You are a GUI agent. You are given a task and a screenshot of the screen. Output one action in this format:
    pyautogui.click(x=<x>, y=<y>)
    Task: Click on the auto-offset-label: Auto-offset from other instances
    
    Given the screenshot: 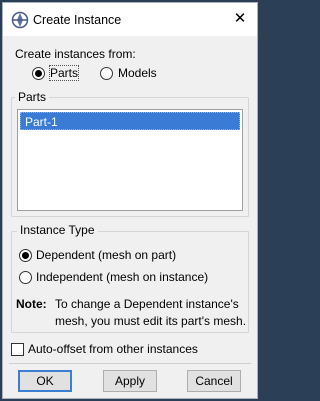 What is the action you would take?
    pyautogui.click(x=113, y=349)
    